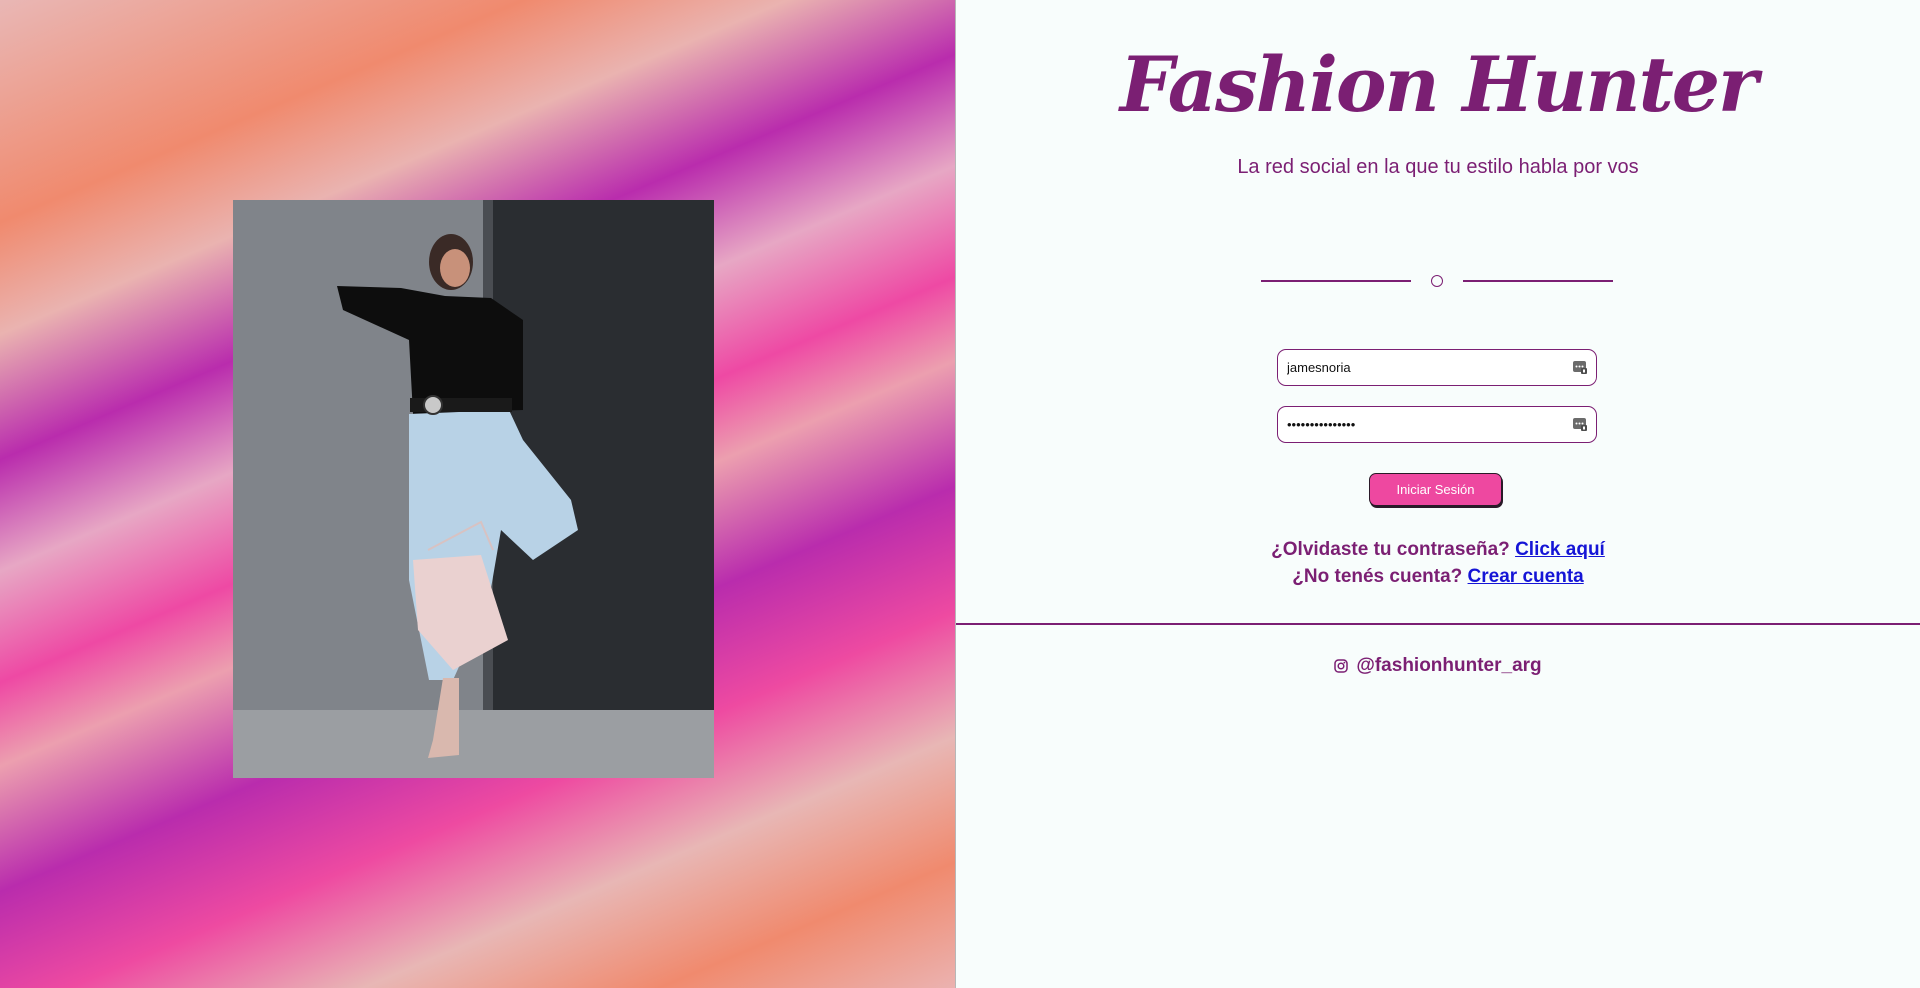 This screenshot has width=1920, height=988. What do you see at coordinates (1538, 281) in the screenshot?
I see `divider-line-right` at bounding box center [1538, 281].